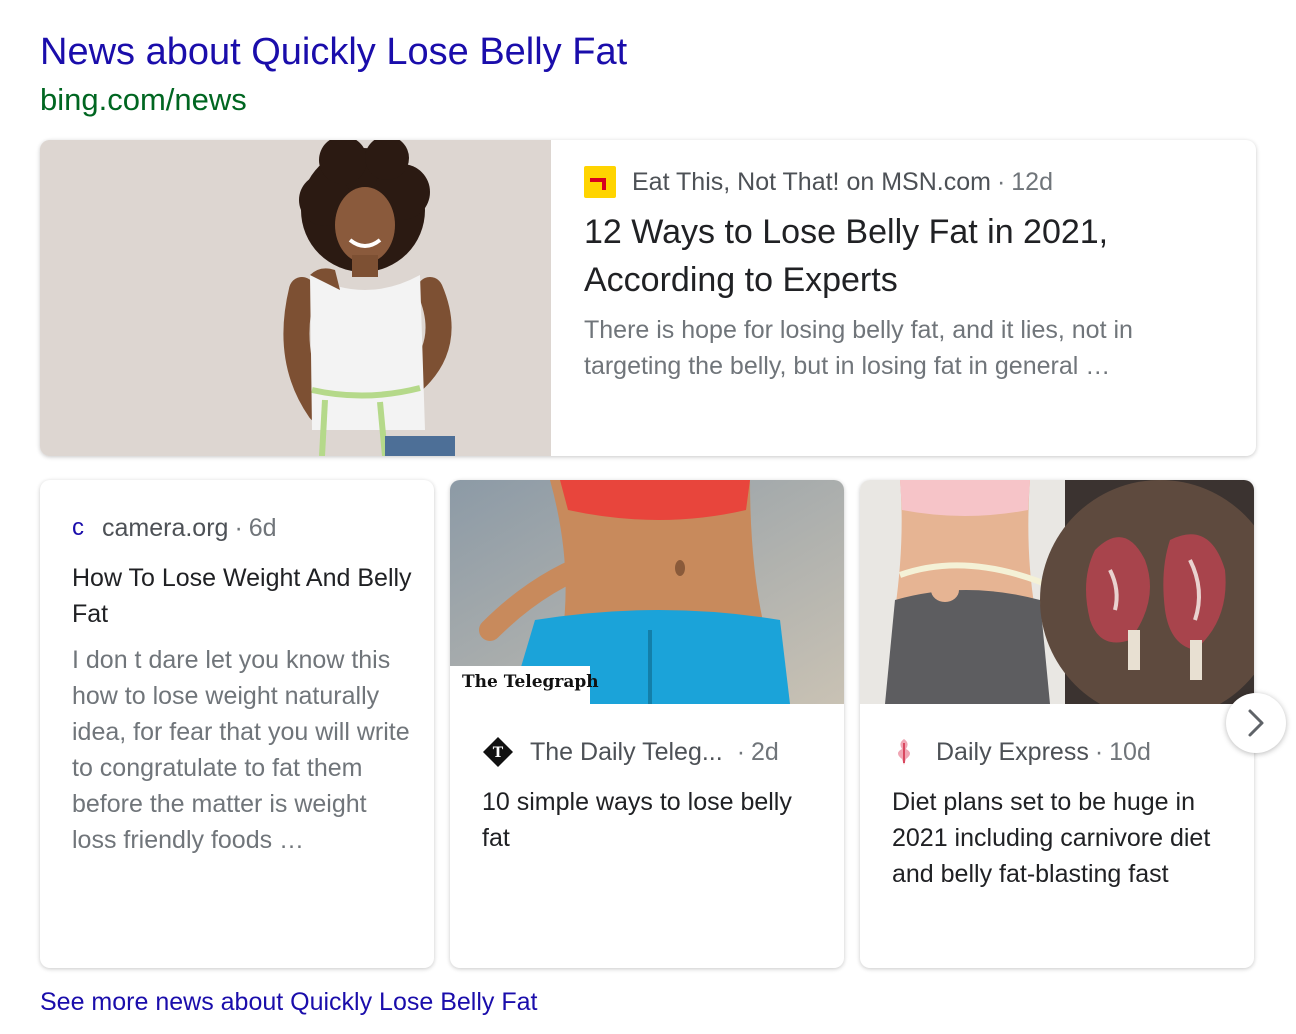 This screenshot has width=1296, height=1034. What do you see at coordinates (1057, 592) in the screenshot?
I see `express-news-image` at bounding box center [1057, 592].